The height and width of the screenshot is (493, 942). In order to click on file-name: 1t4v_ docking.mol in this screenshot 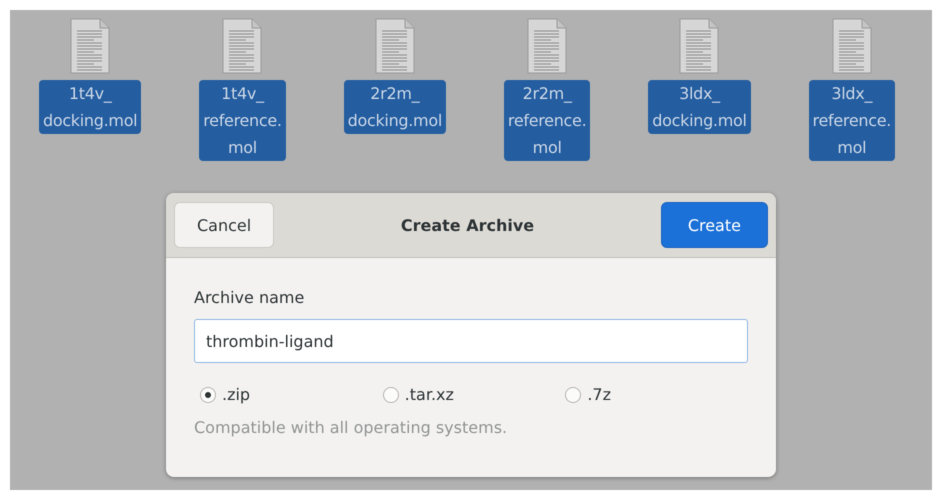, I will do `click(90, 107)`.